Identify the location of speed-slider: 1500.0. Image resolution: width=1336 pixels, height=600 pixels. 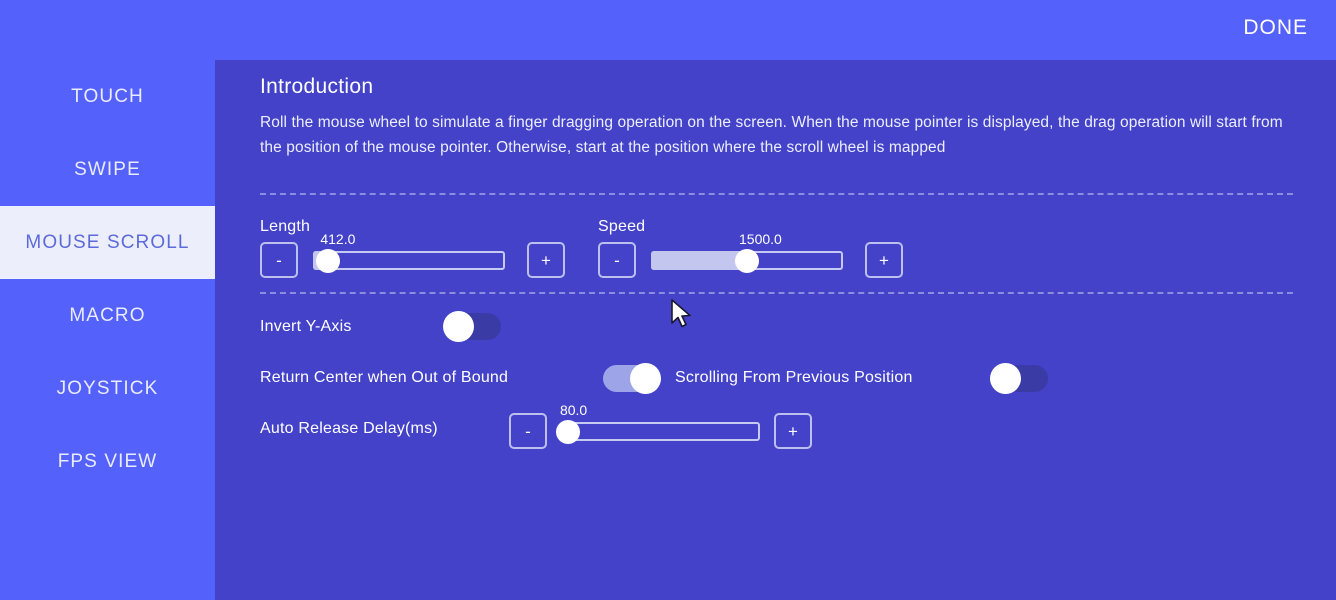
(747, 254).